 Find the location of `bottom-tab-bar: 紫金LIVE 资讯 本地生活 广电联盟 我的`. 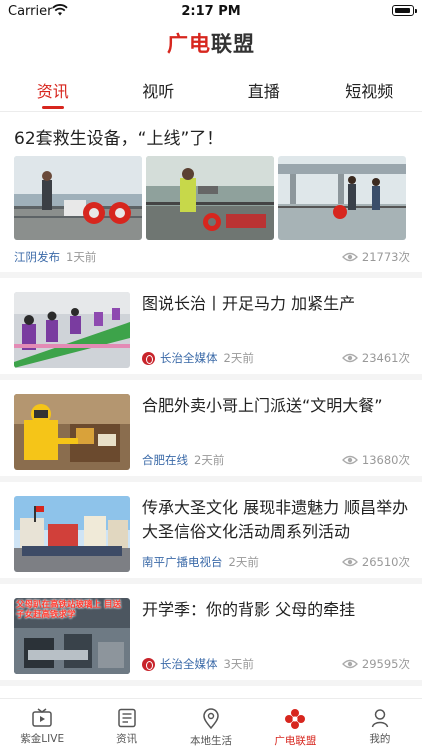

bottom-tab-bar: 紫金LIVE 资讯 本地生活 广电联盟 我的 is located at coordinates (211, 724).